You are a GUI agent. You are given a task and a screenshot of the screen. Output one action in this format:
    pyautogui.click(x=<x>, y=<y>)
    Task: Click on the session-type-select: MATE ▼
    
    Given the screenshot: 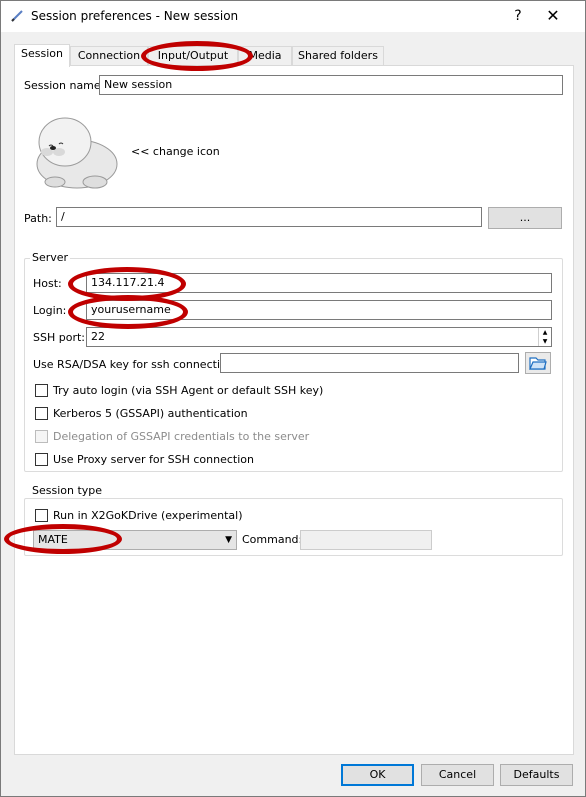 What is the action you would take?
    pyautogui.click(x=135, y=540)
    